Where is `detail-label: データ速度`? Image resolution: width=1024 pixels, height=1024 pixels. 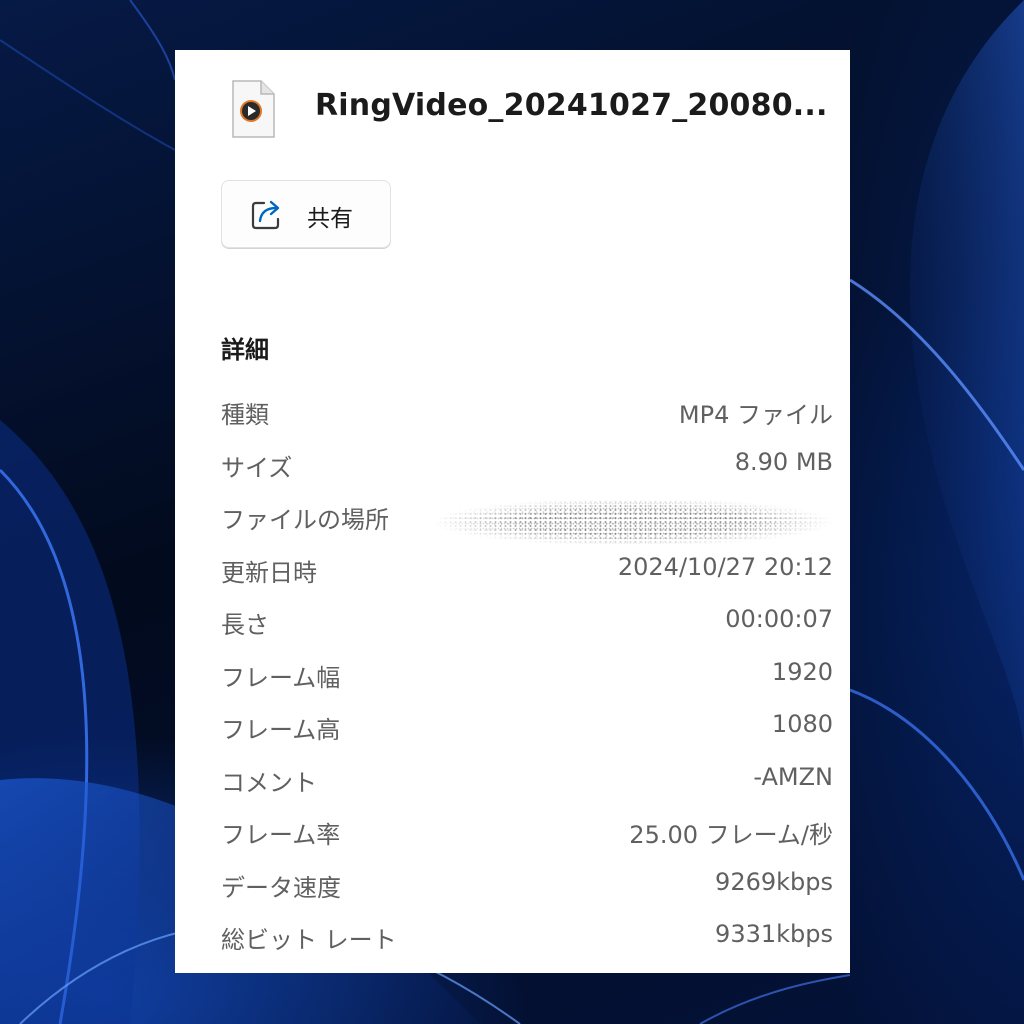
detail-label: データ速度 is located at coordinates (281, 887).